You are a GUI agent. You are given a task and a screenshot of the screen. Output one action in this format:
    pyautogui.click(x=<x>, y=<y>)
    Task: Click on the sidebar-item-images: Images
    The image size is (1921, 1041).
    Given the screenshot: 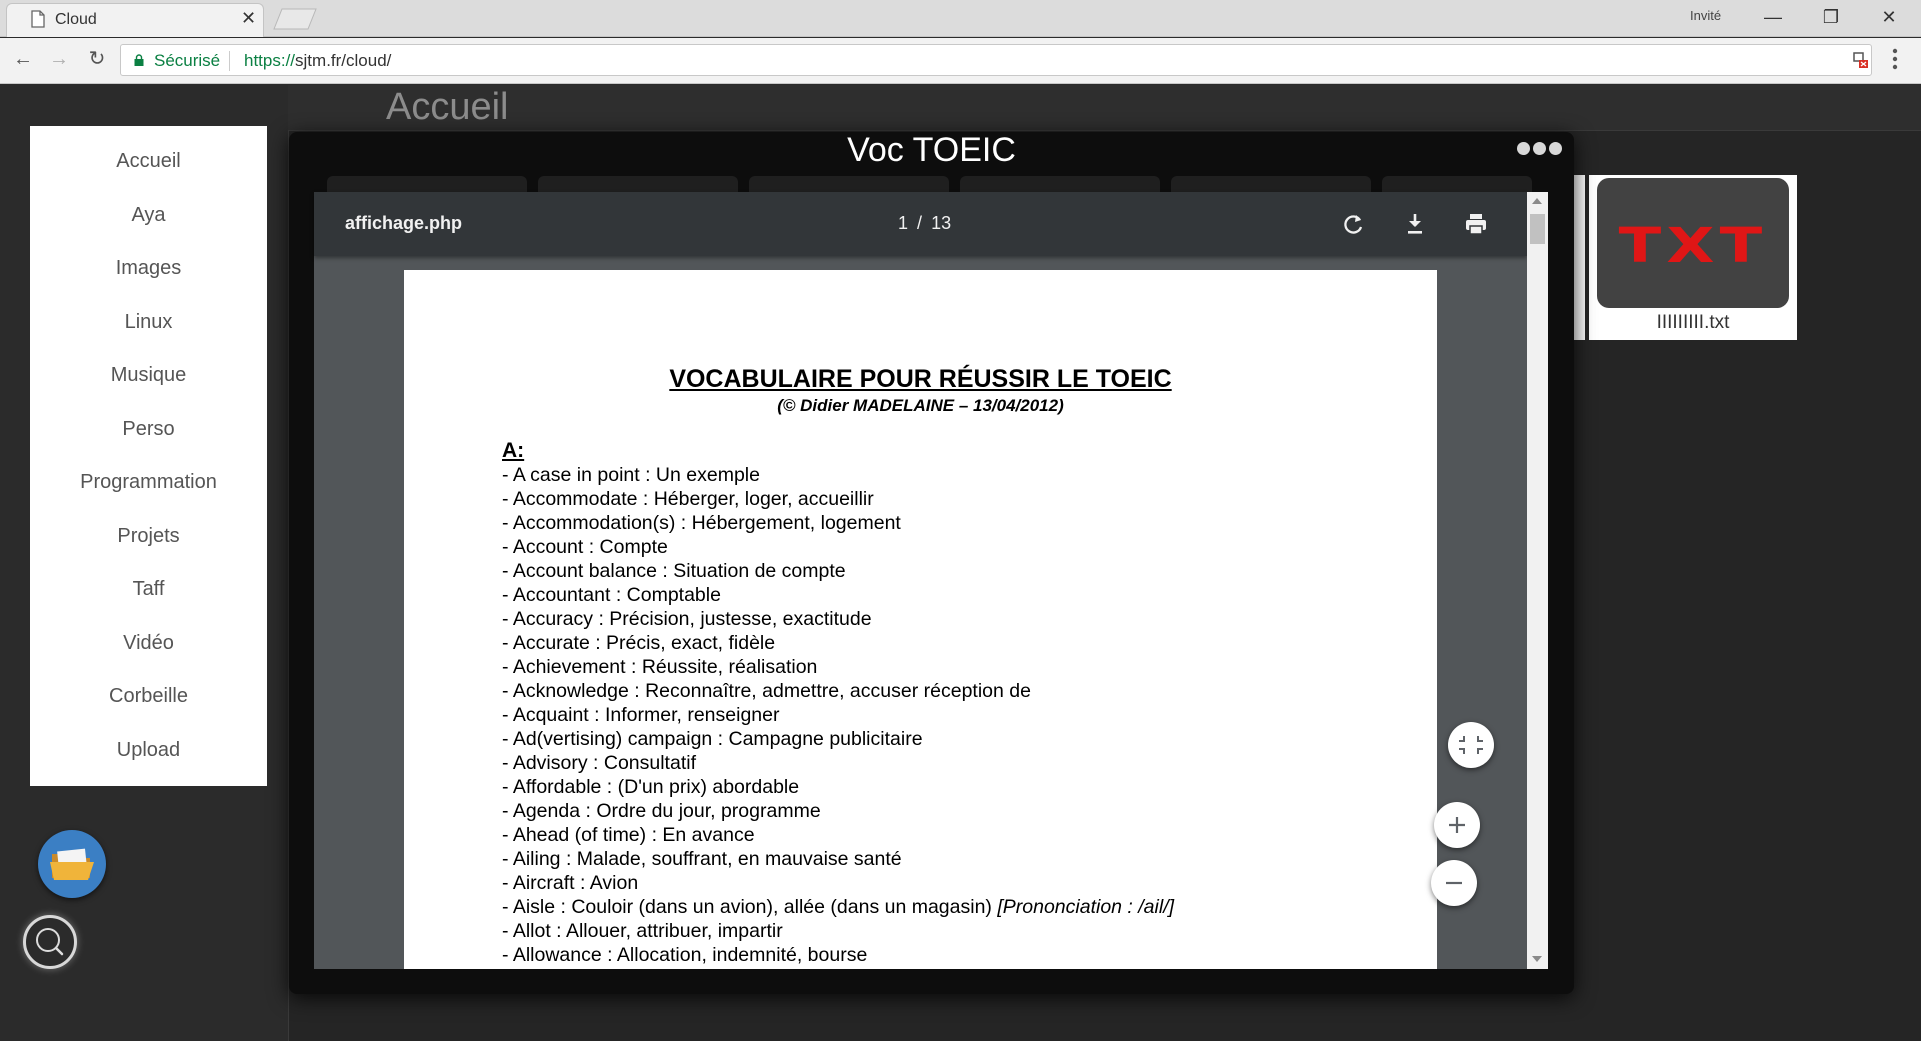 What is the action you would take?
    pyautogui.click(x=148, y=268)
    